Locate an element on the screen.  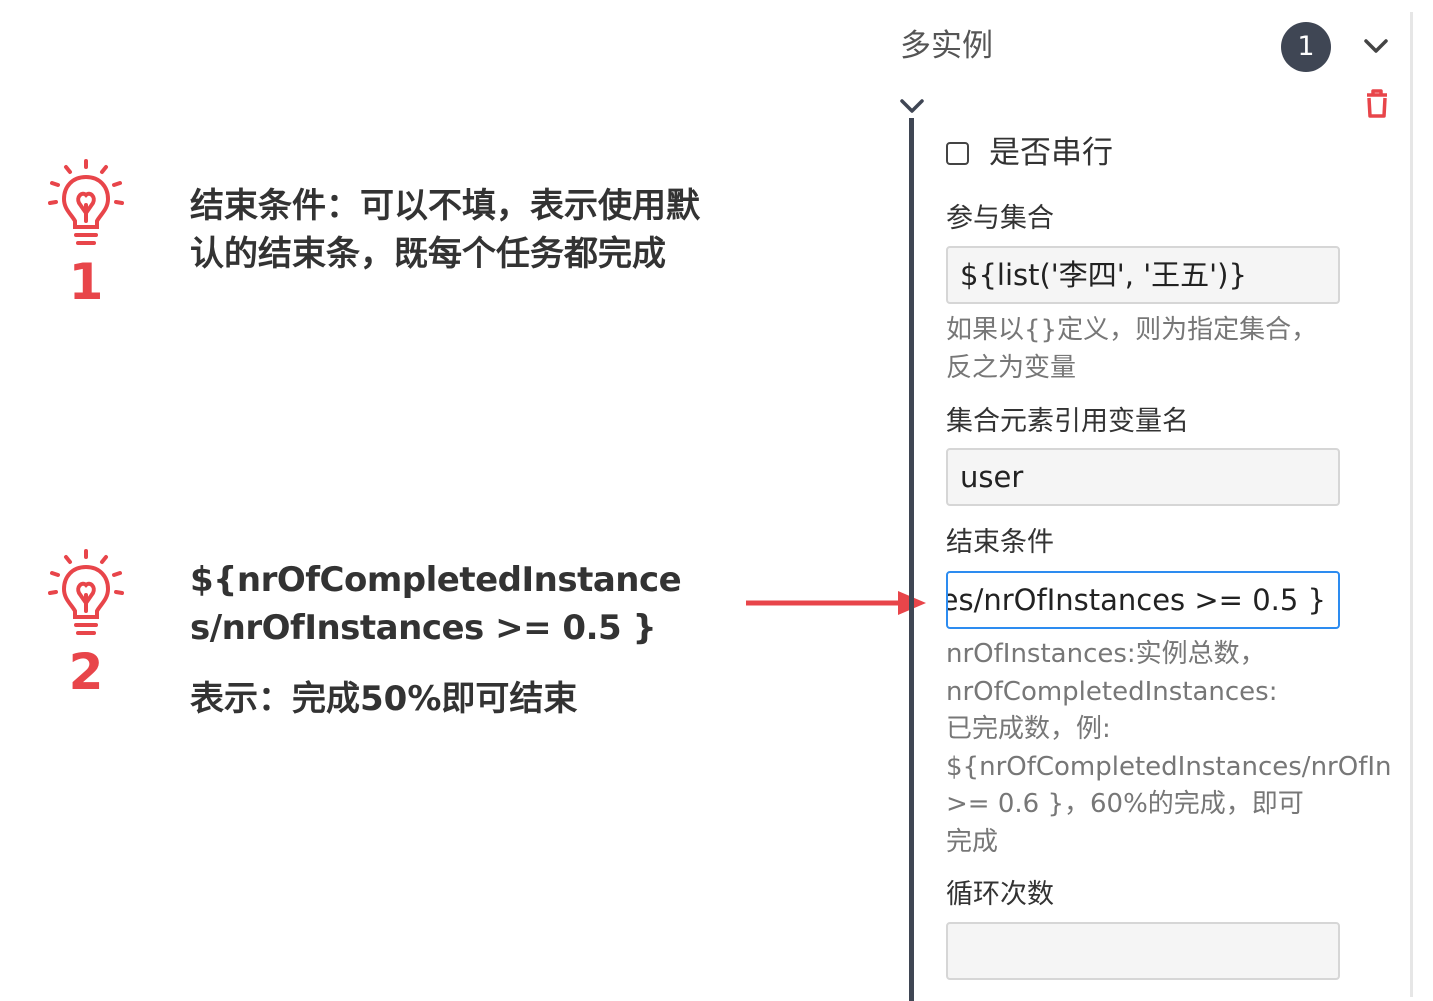
sequential-label: 是否串行 is located at coordinates (1051, 153).